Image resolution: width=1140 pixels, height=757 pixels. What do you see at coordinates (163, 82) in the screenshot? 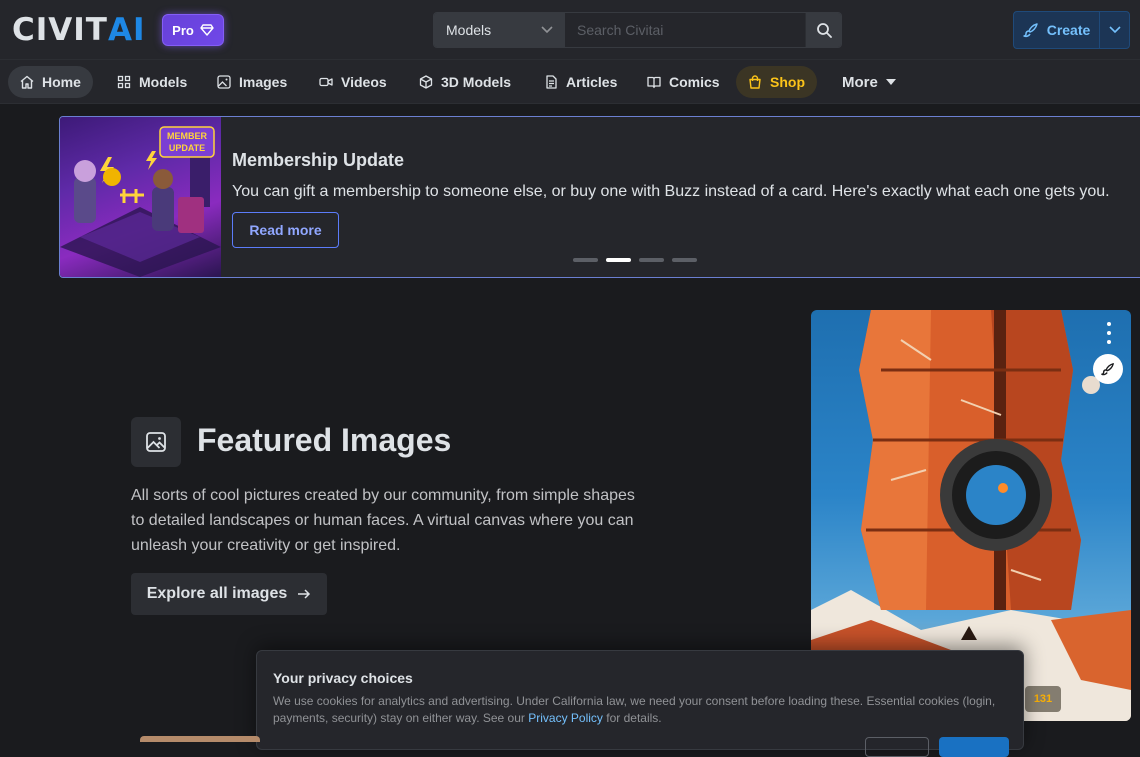
I see `nav-label-models: Models` at bounding box center [163, 82].